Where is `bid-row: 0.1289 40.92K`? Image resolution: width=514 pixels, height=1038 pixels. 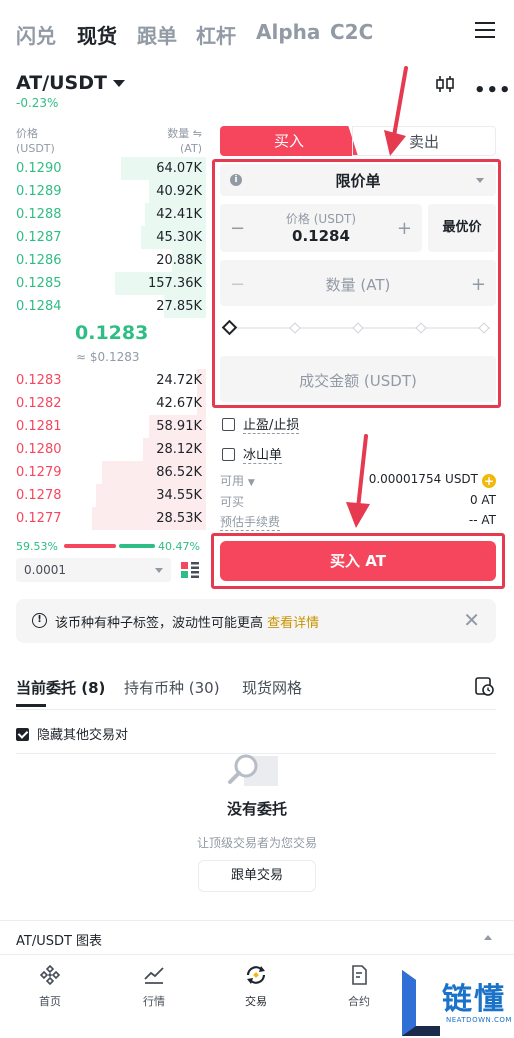
bid-row: 0.1289 40.92K is located at coordinates (111, 191).